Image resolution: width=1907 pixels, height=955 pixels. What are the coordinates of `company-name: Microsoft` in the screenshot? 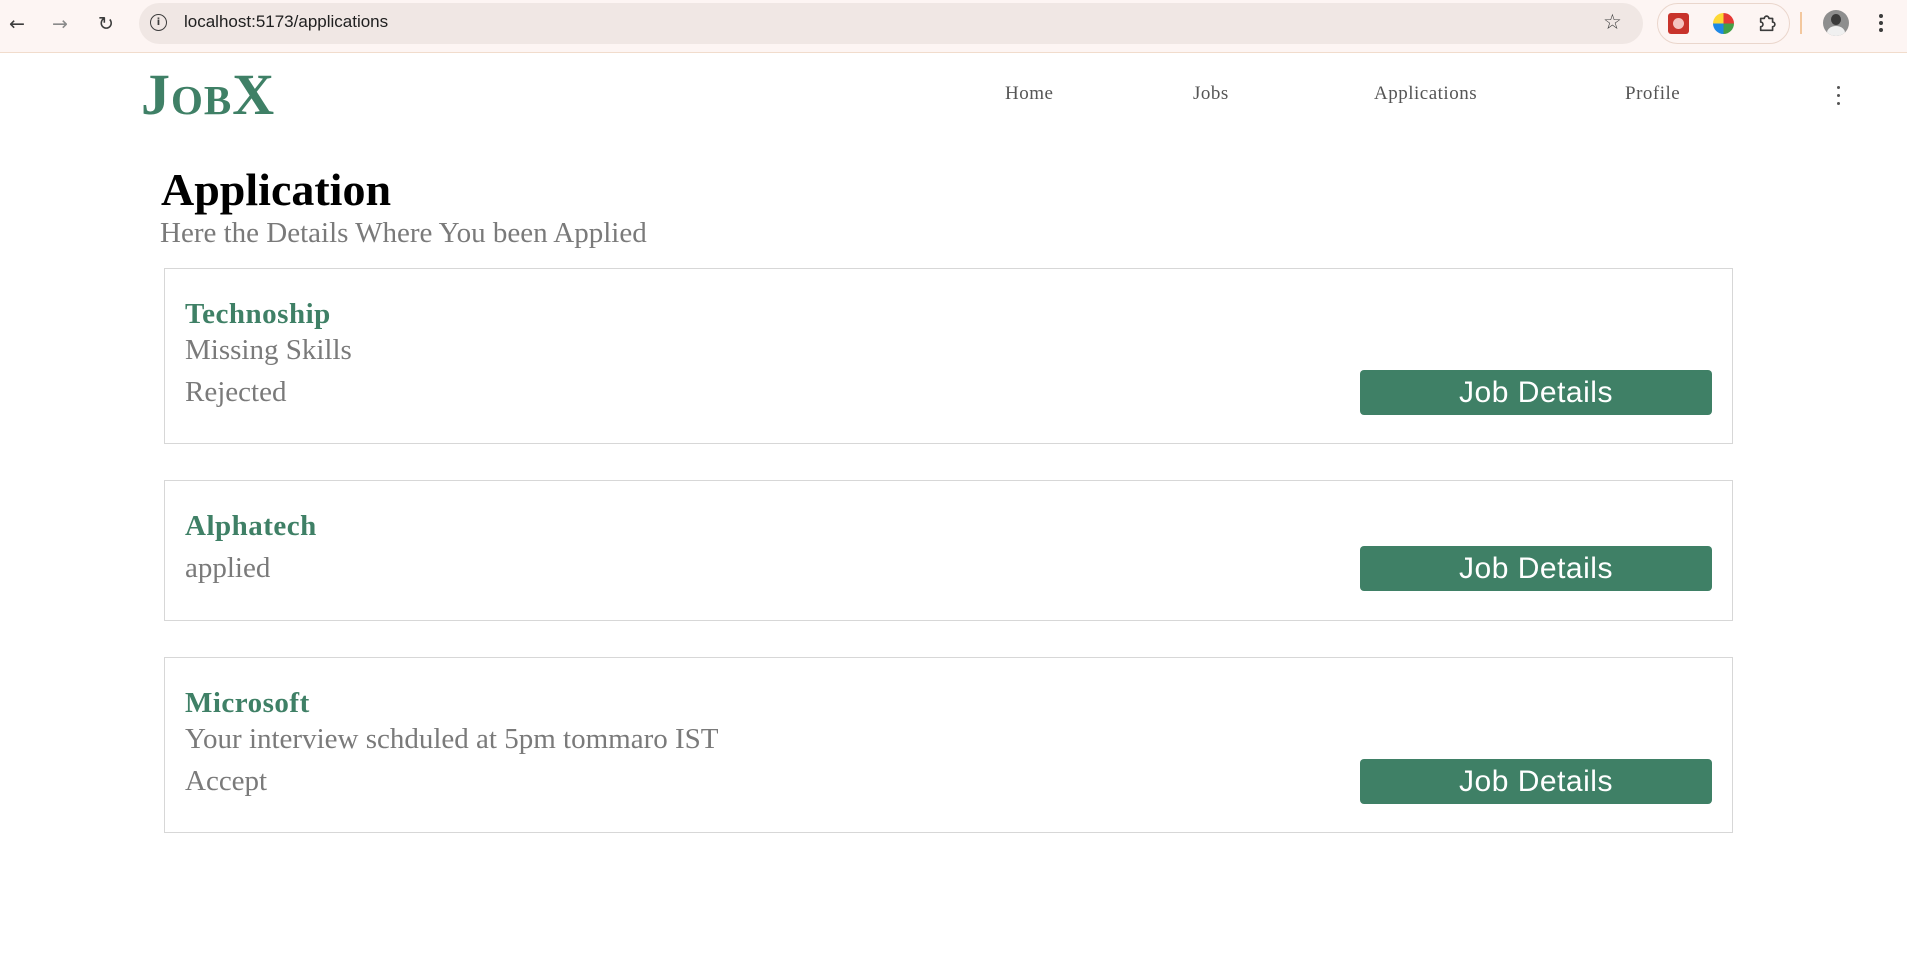 It's located at (247, 703).